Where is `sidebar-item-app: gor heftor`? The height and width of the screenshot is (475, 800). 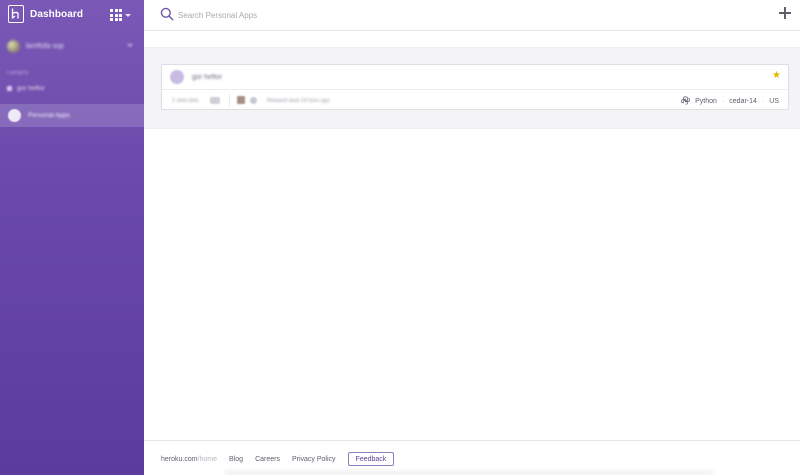
sidebar-item-app: gor heftor is located at coordinates (26, 88).